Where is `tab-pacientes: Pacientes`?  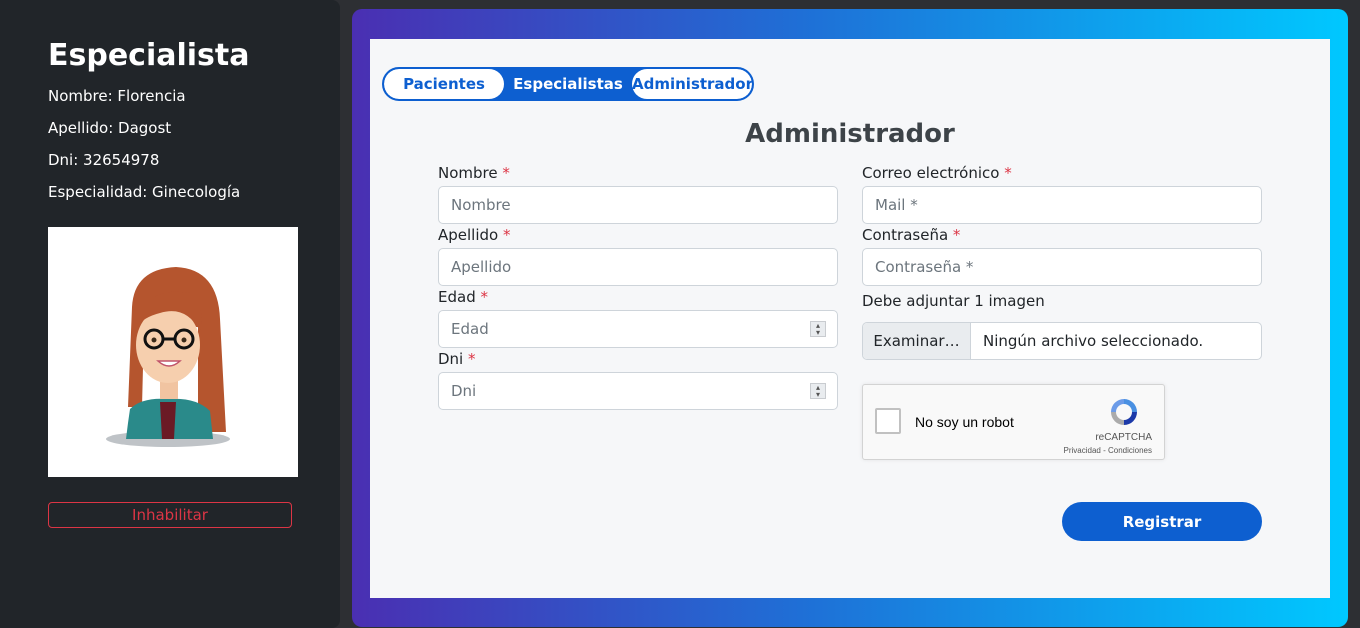 tab-pacientes: Pacientes is located at coordinates (444, 84).